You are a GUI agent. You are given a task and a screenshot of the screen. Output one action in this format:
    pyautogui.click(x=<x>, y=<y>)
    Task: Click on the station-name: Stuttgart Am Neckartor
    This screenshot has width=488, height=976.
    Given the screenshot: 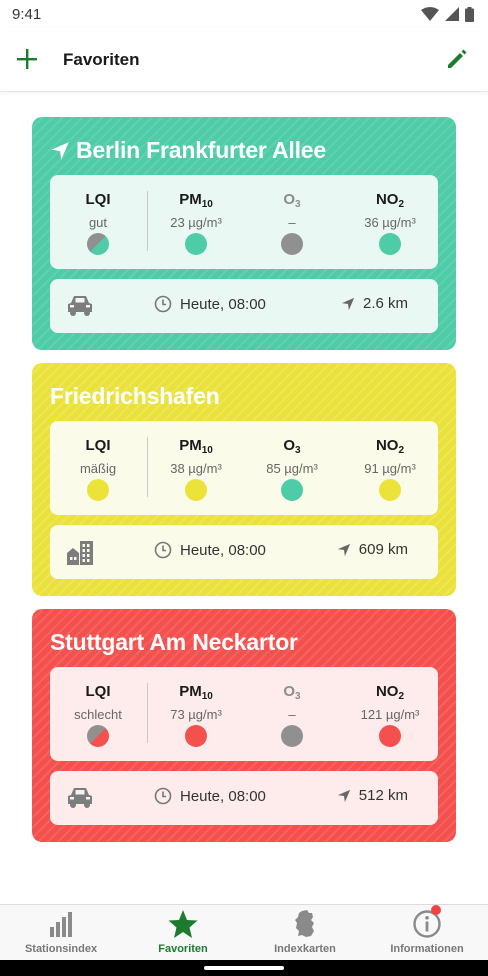 What is the action you would take?
    pyautogui.click(x=174, y=642)
    